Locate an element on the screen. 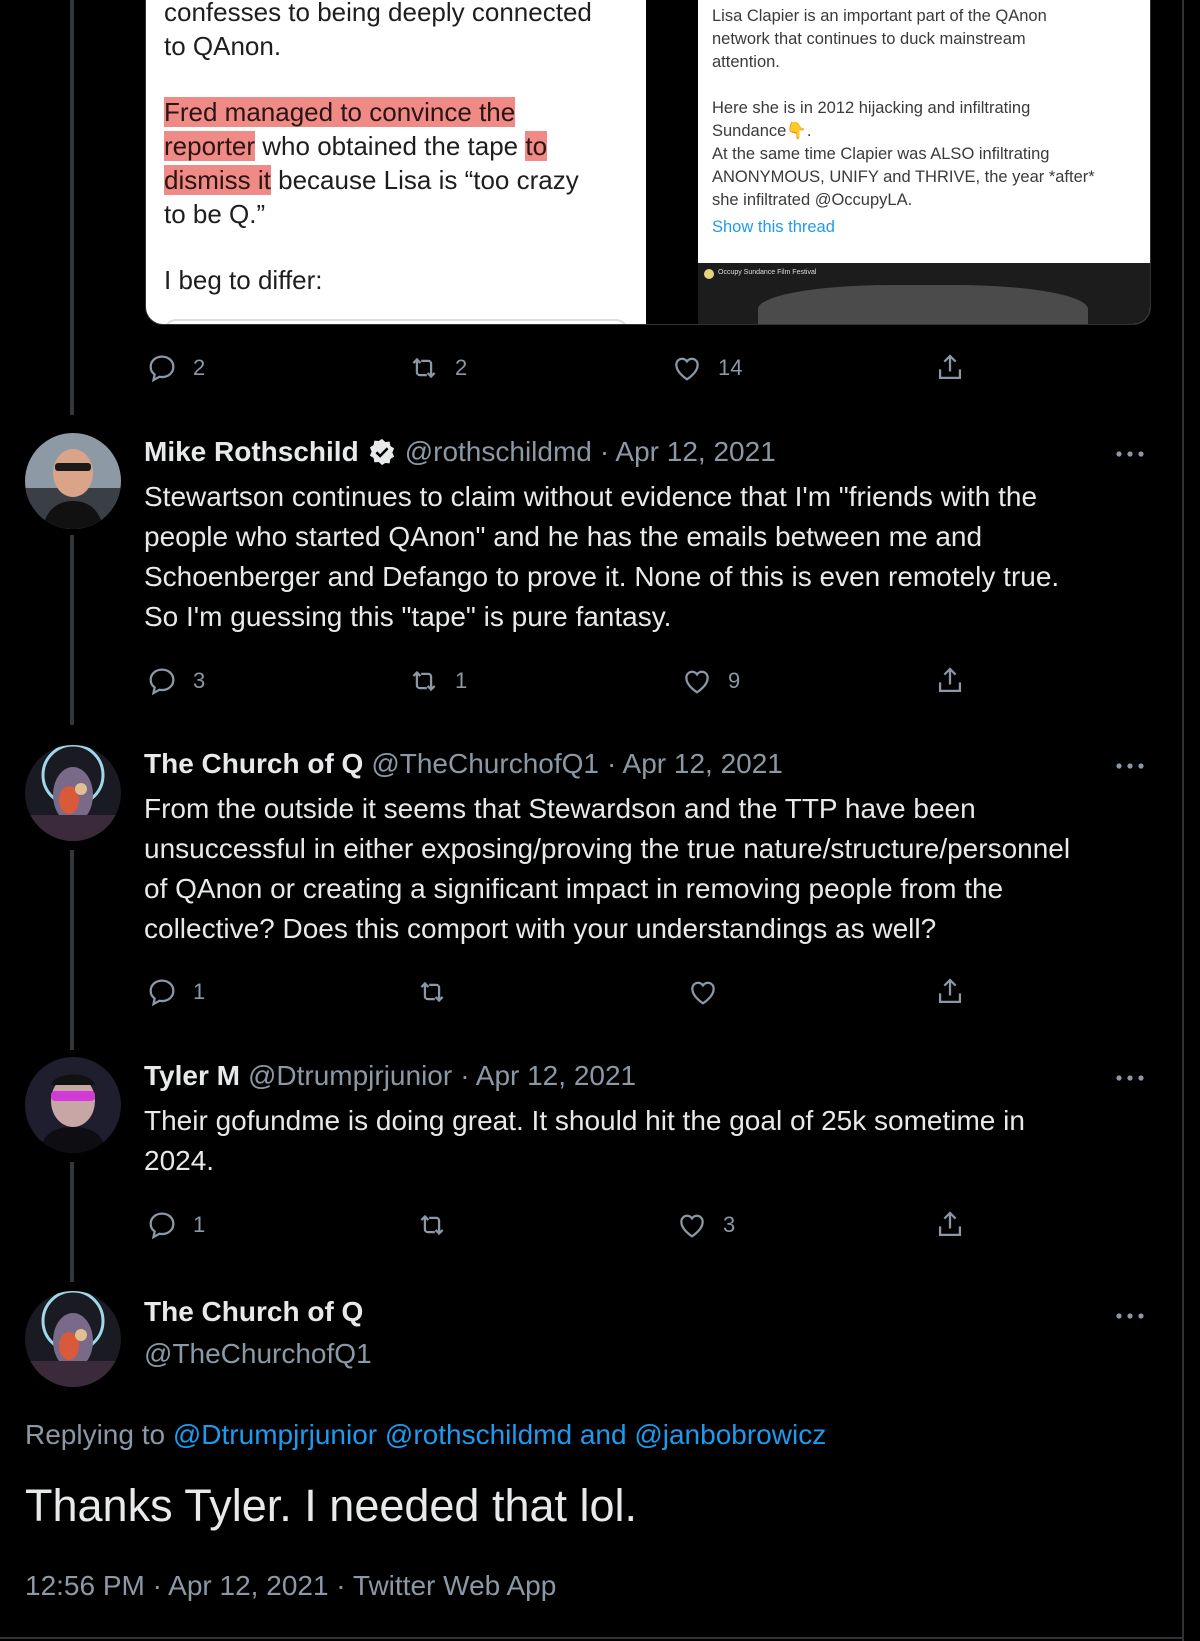 Image resolution: width=1200 pixels, height=1641 pixels. user-handle: @rothschildmd is located at coordinates (498, 452).